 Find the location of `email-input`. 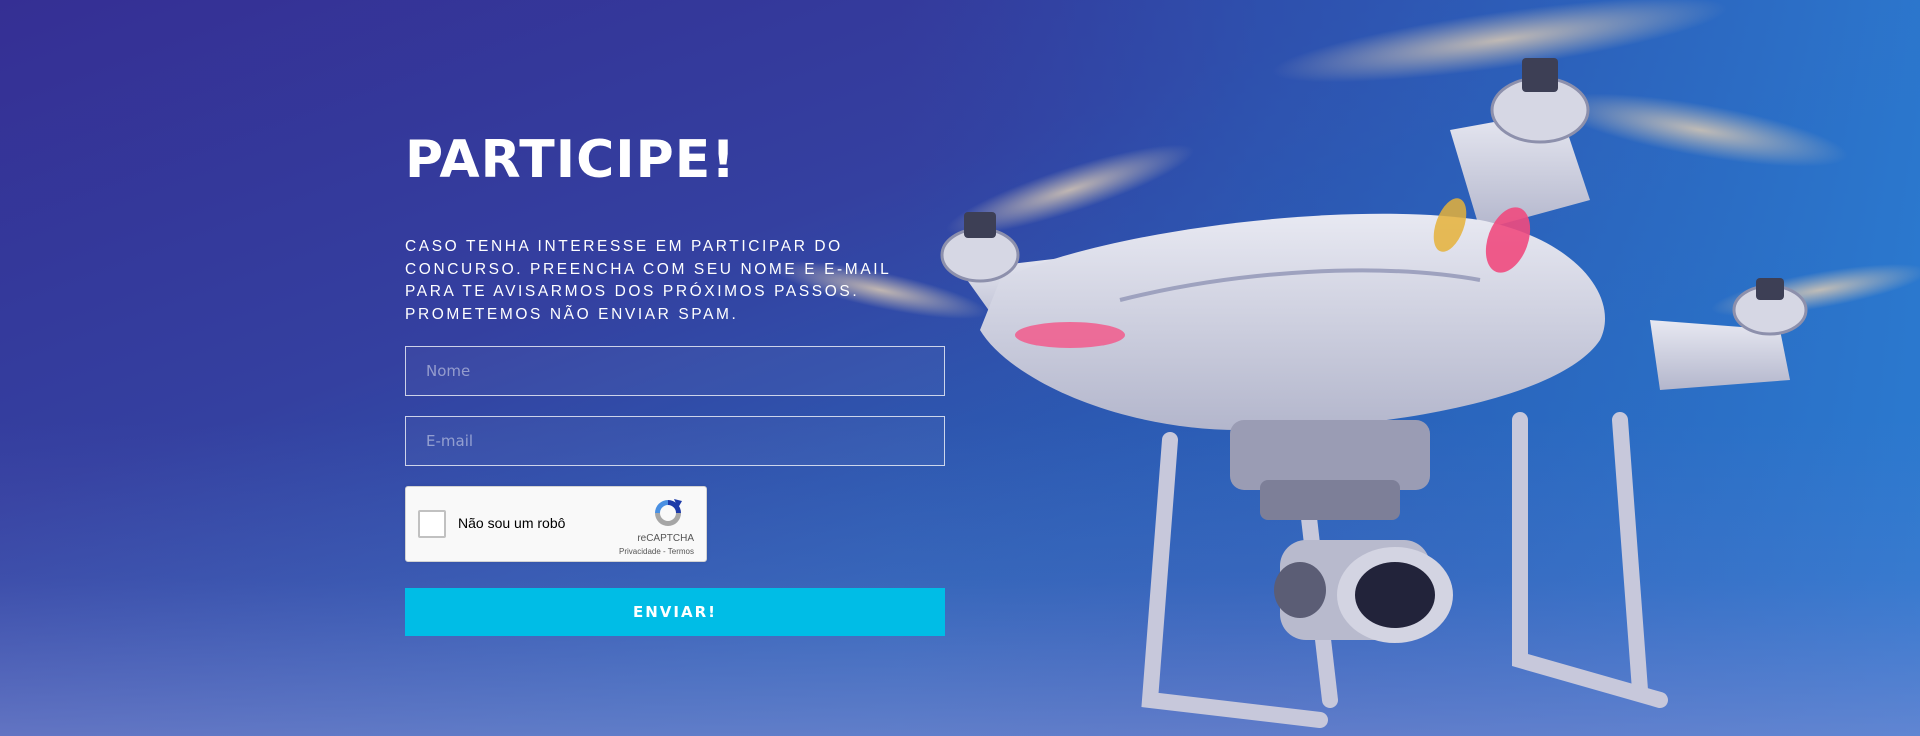

email-input is located at coordinates (675, 441).